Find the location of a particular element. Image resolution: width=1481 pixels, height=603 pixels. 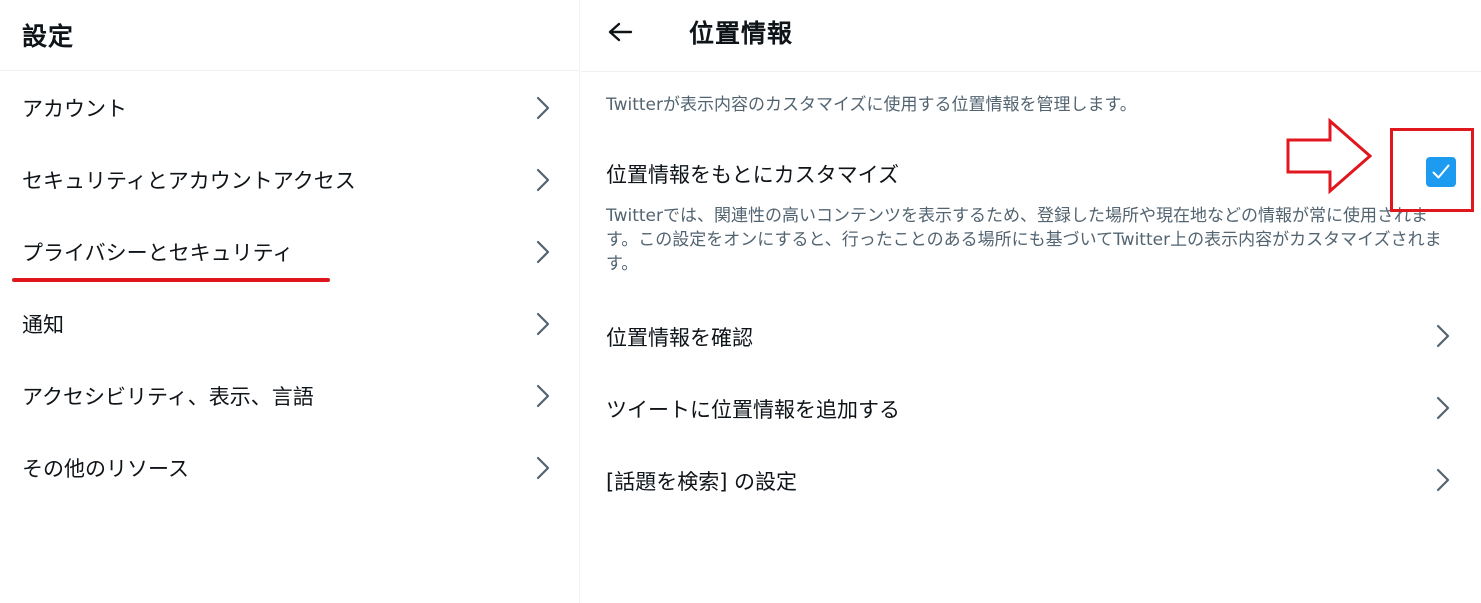

sidebar-title: 設定 is located at coordinates (48, 36).